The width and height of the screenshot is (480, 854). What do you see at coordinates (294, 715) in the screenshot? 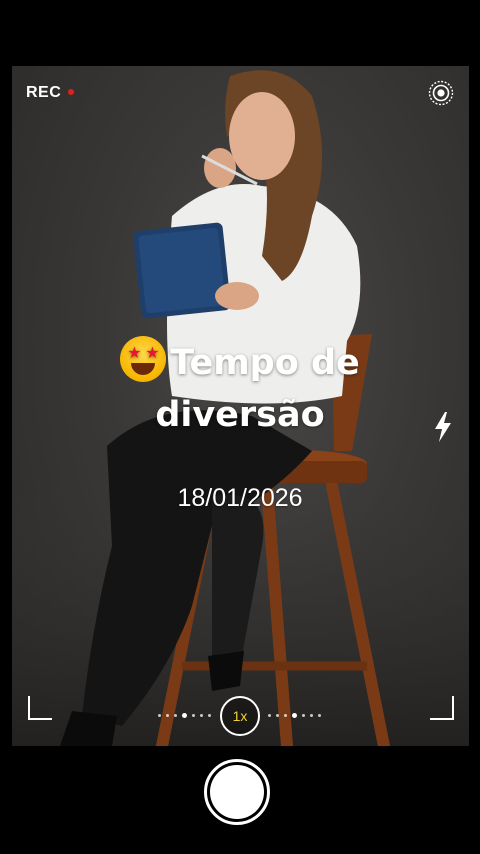
I see `zoom-dots-right` at bounding box center [294, 715].